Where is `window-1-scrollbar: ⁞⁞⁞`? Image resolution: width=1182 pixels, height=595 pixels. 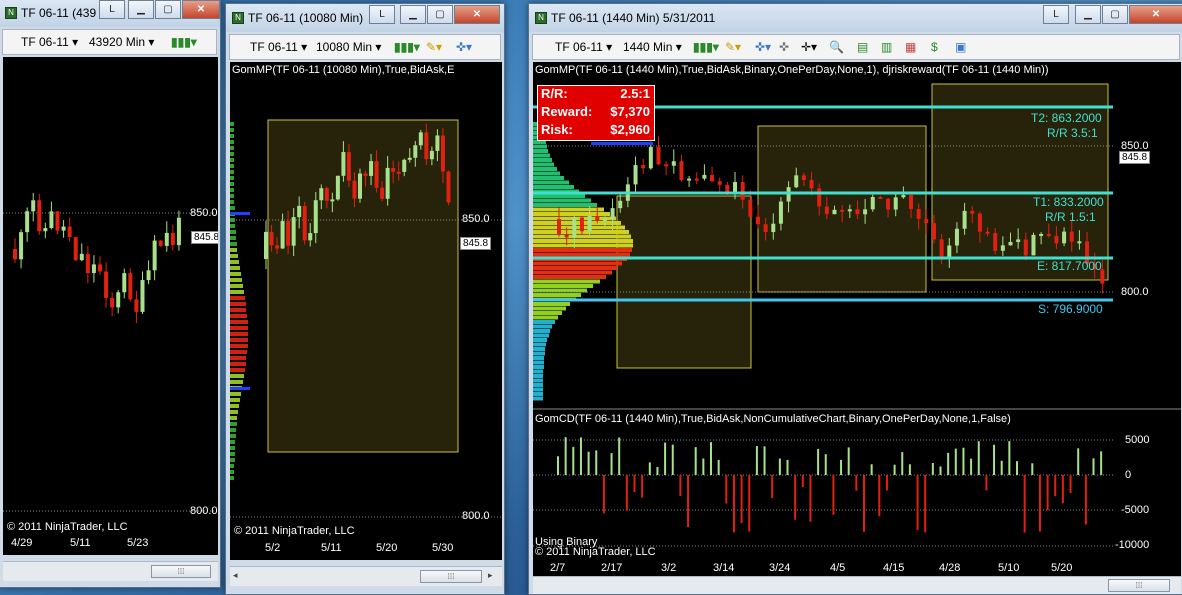
window-1-scrollbar: ⁞⁞⁞ is located at coordinates (110, 571).